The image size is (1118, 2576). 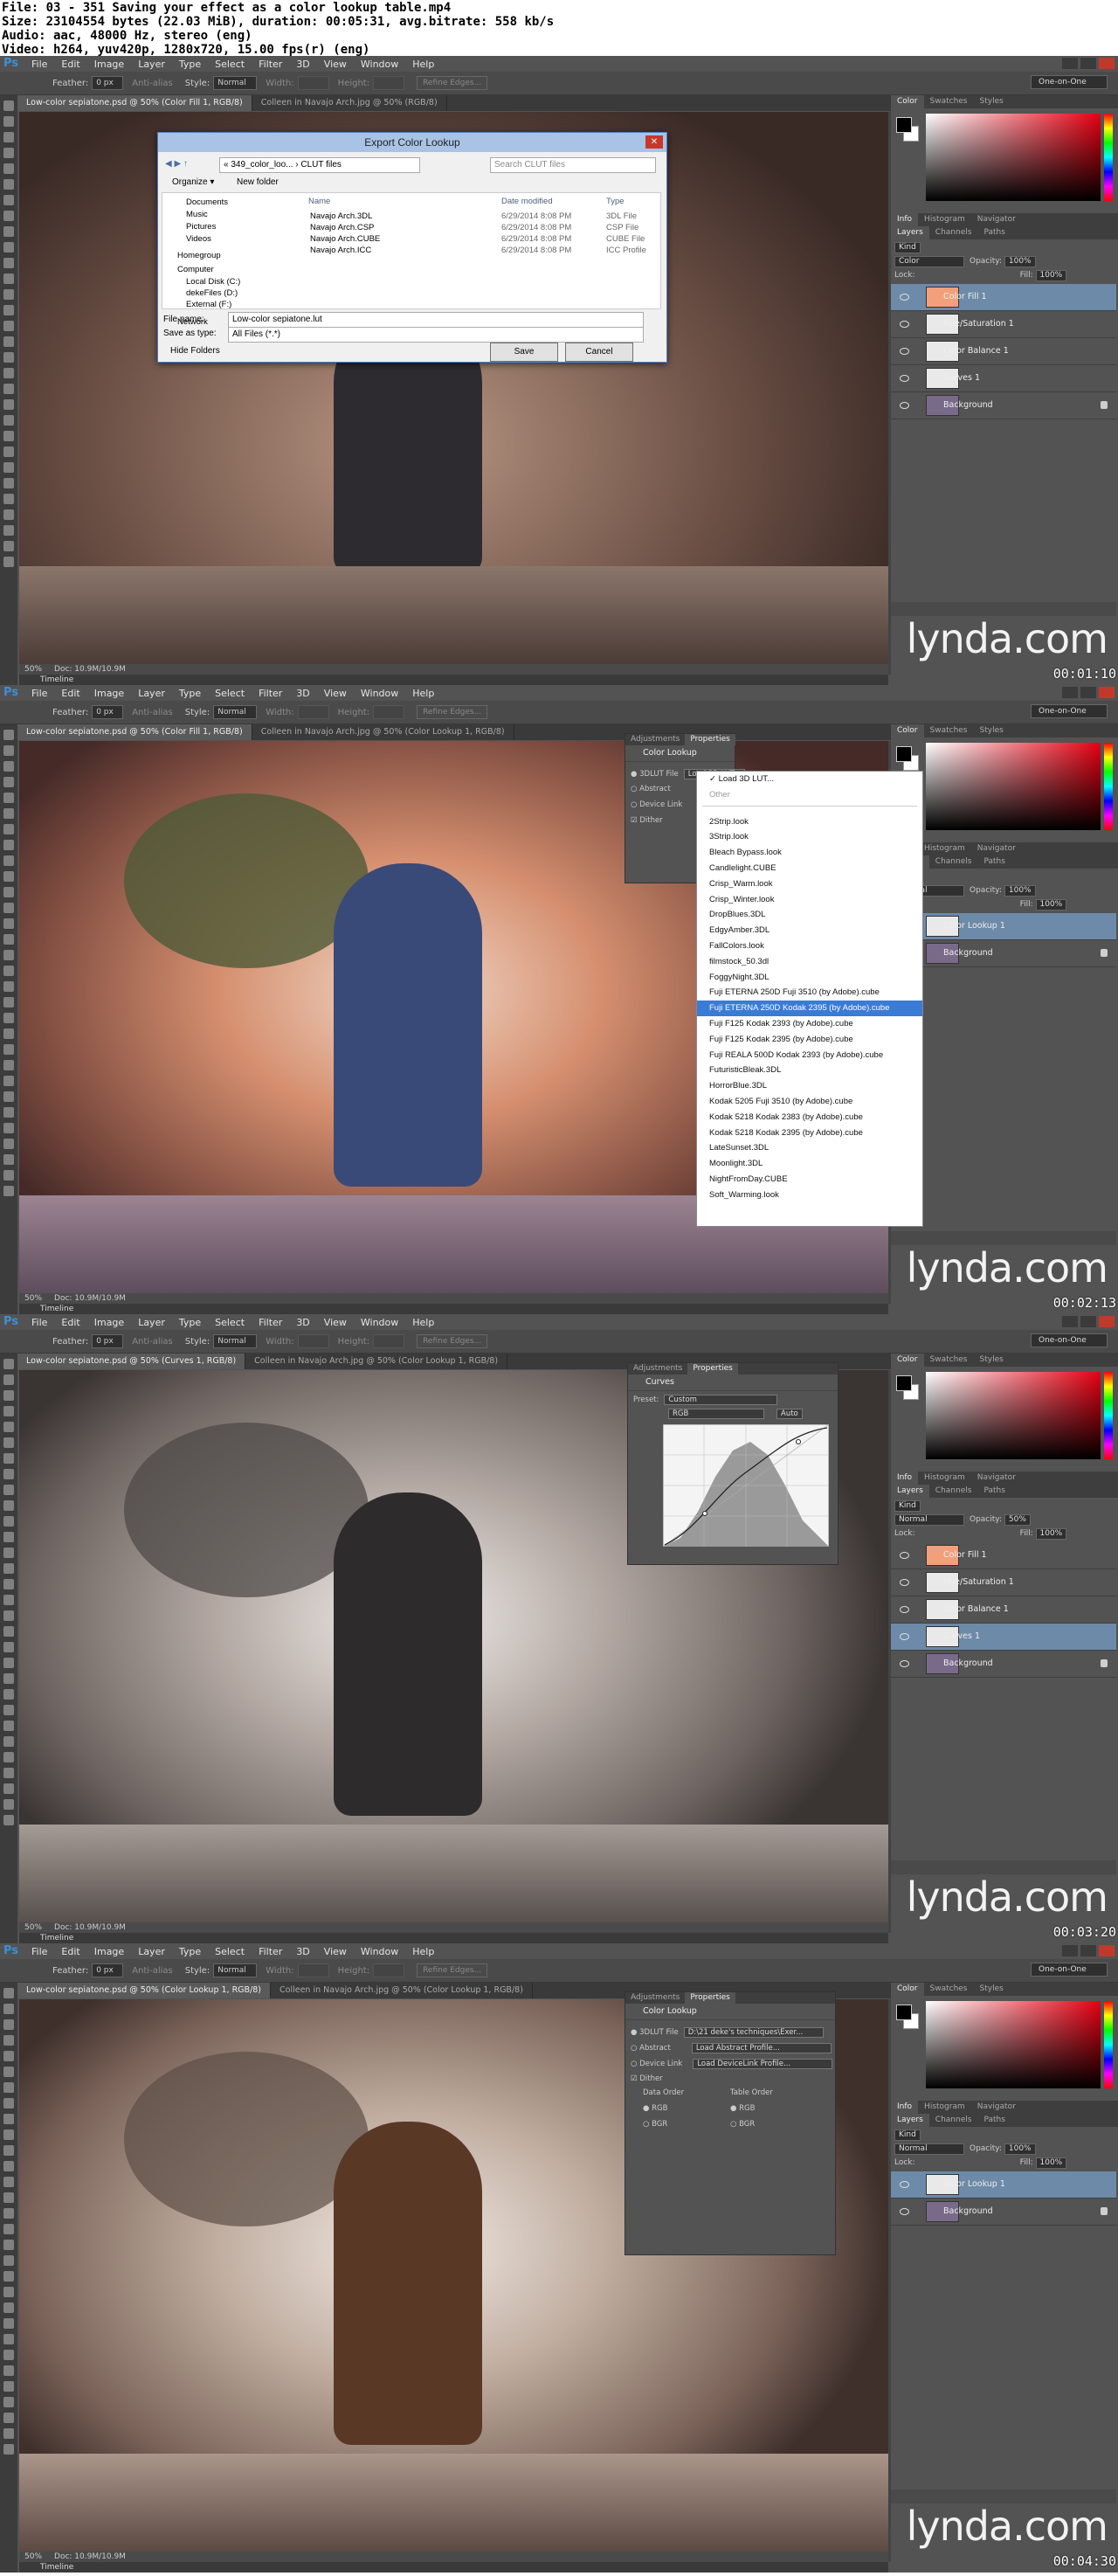 What do you see at coordinates (996, 1478) in the screenshot?
I see `panel-tab: Navigator` at bounding box center [996, 1478].